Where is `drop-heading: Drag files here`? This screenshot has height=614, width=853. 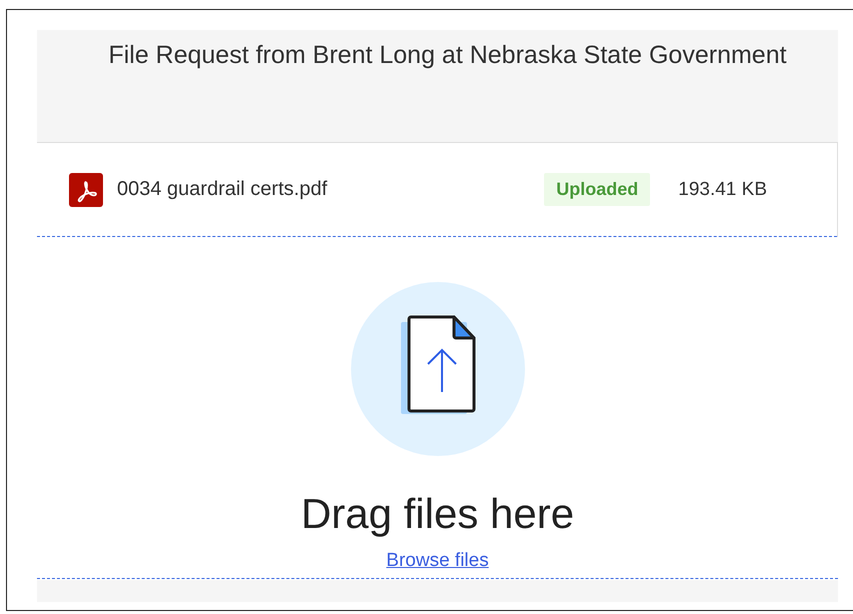
drop-heading: Drag files here is located at coordinates (437, 514).